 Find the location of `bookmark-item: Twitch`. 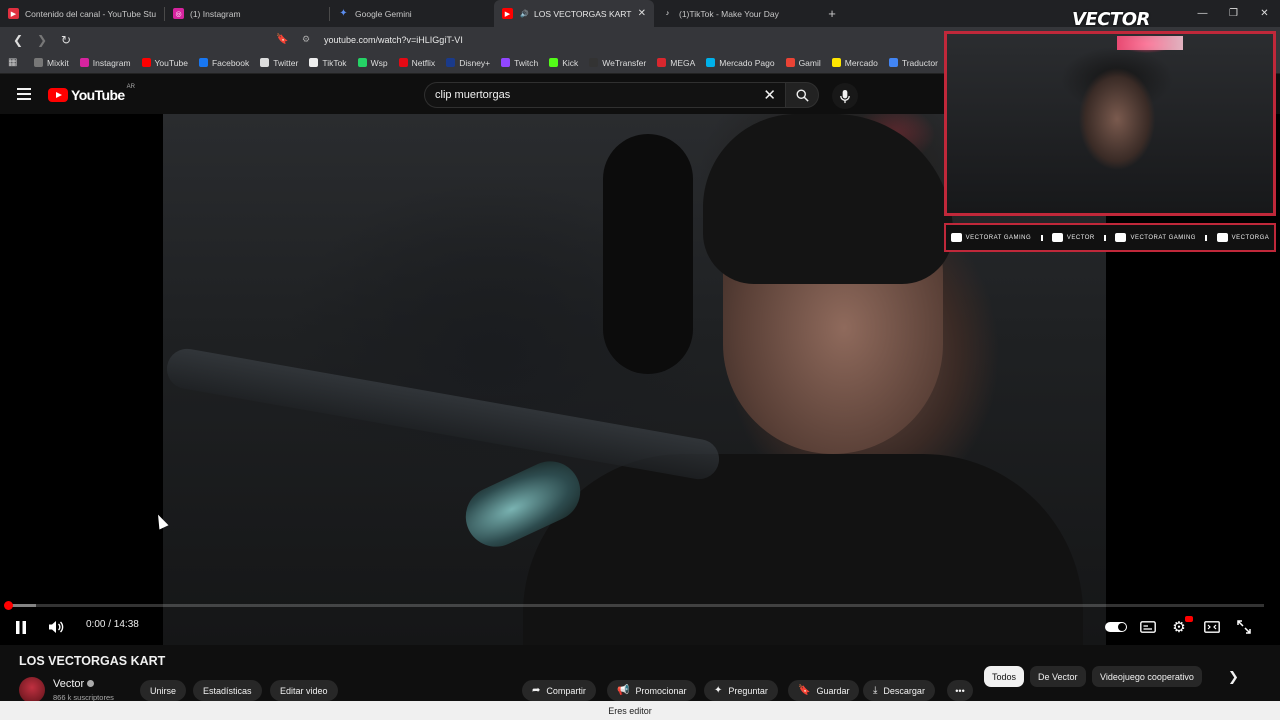

bookmark-item: Twitch is located at coordinates (519, 63).